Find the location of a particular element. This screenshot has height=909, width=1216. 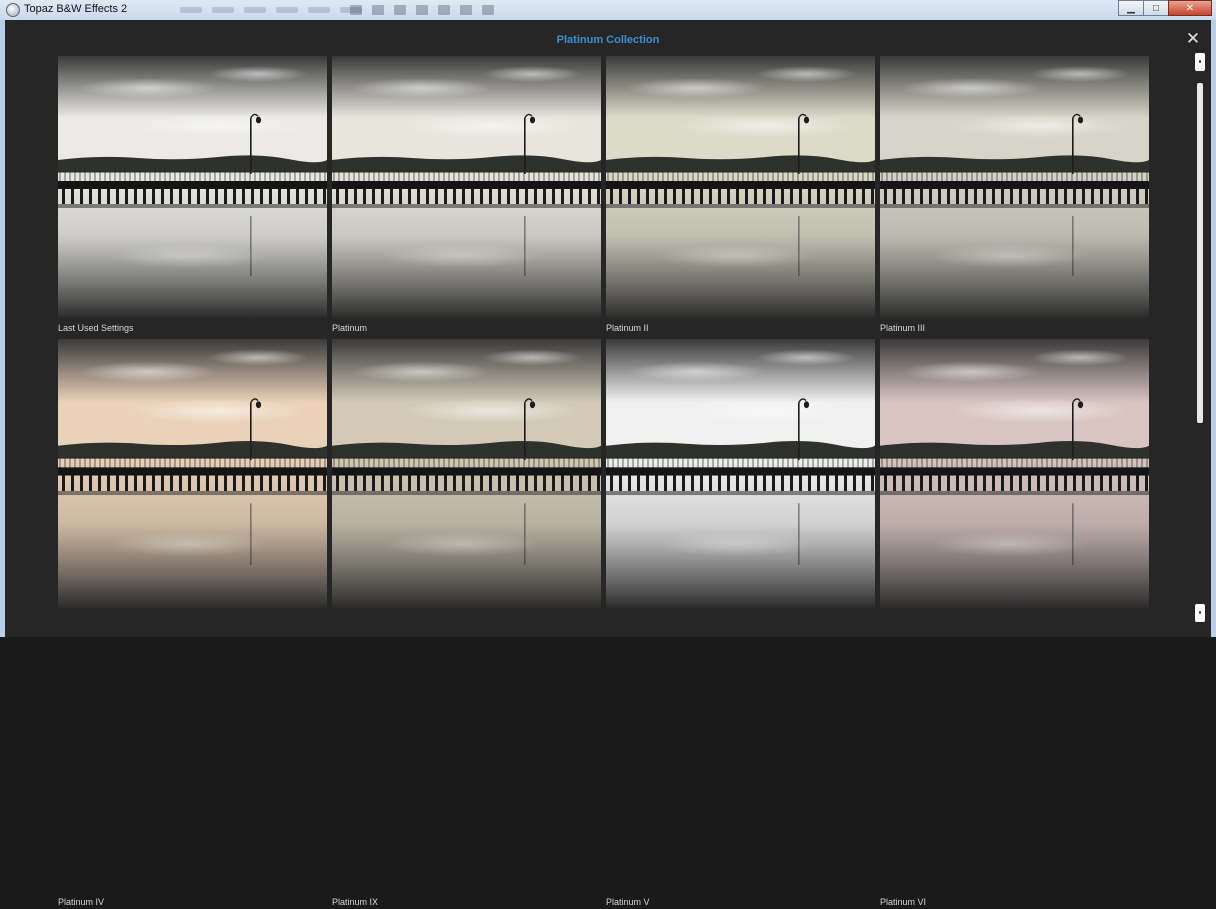

preset-tile: Platinum VI is located at coordinates (1014, 624).